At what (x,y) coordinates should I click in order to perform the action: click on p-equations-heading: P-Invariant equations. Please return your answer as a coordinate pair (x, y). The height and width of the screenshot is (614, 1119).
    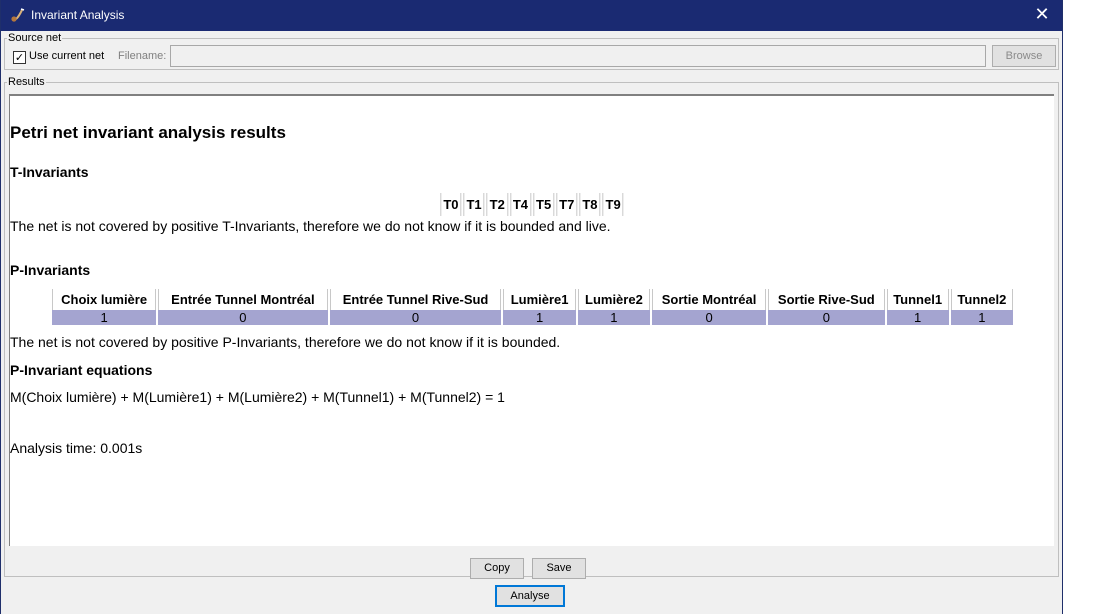
    Looking at the image, I should click on (81, 370).